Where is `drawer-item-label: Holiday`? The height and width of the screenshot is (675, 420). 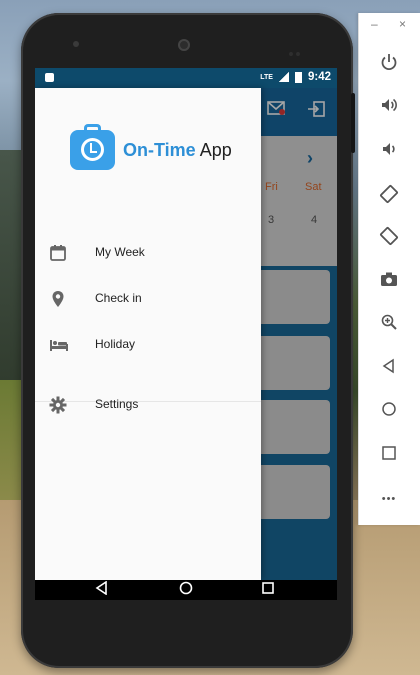
drawer-item-label: Holiday is located at coordinates (115, 344).